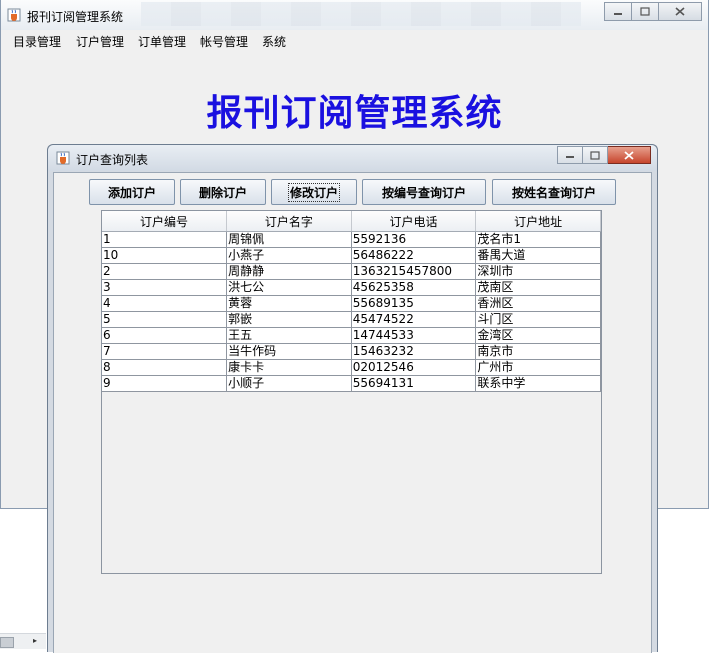 This screenshot has width=709, height=653. What do you see at coordinates (7, 642) in the screenshot?
I see `scrollbar-thumb` at bounding box center [7, 642].